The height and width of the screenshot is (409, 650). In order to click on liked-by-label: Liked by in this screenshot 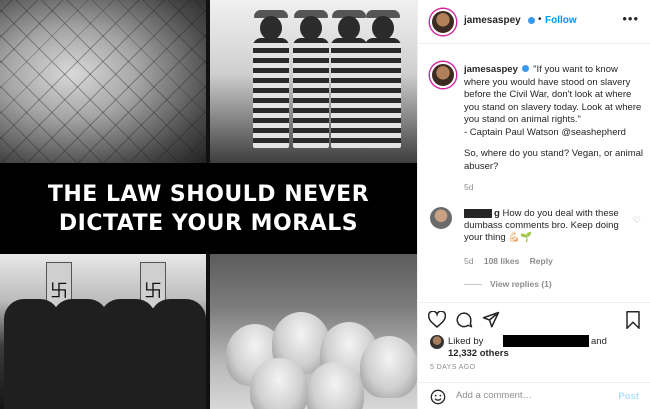, I will do `click(466, 341)`.